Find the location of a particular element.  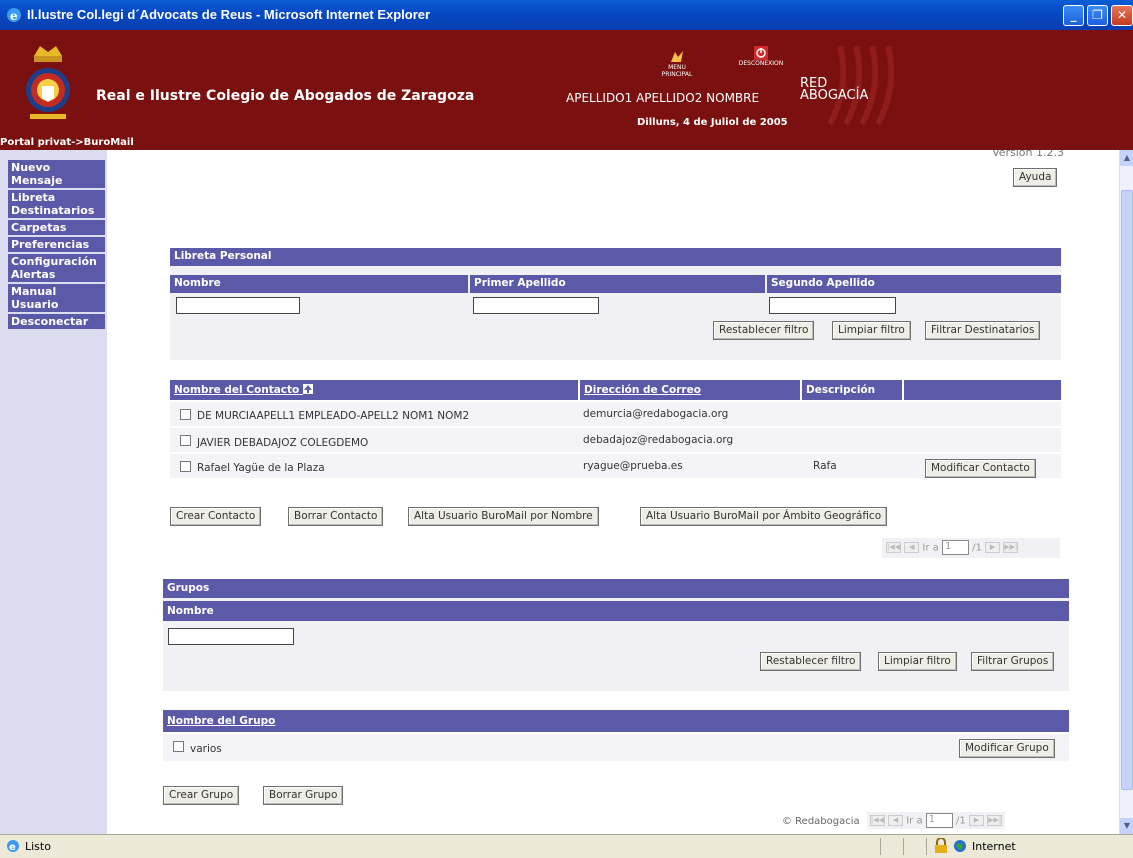

internet-zone-icon is located at coordinates (960, 846).